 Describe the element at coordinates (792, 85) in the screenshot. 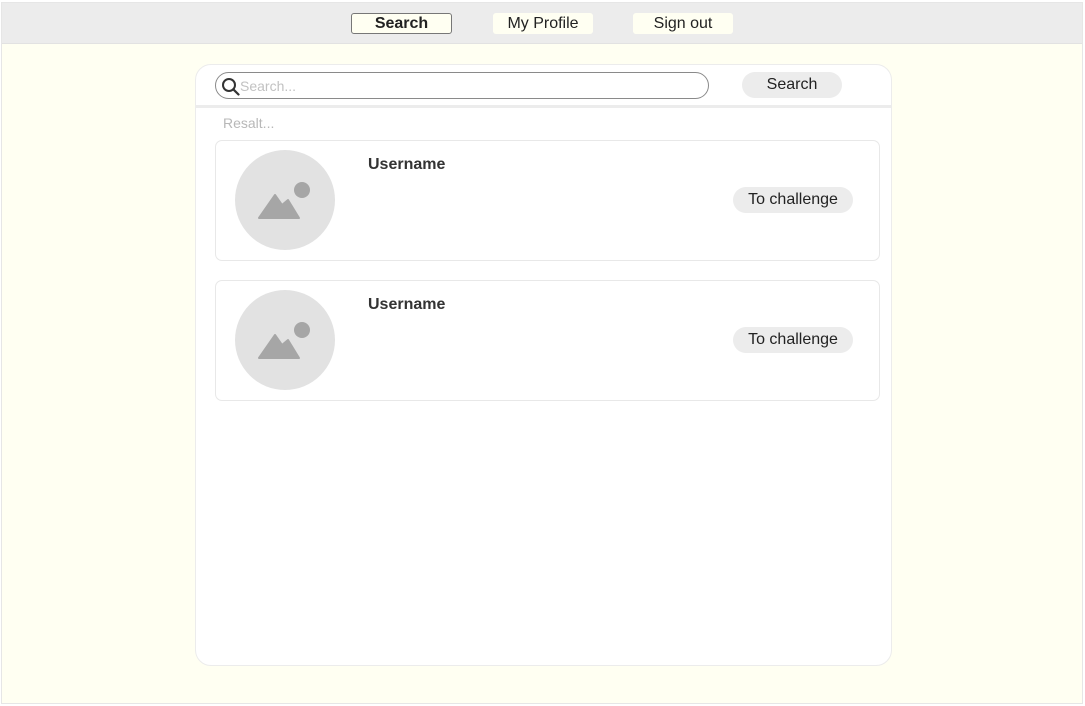

I see `search-button: Search` at that location.